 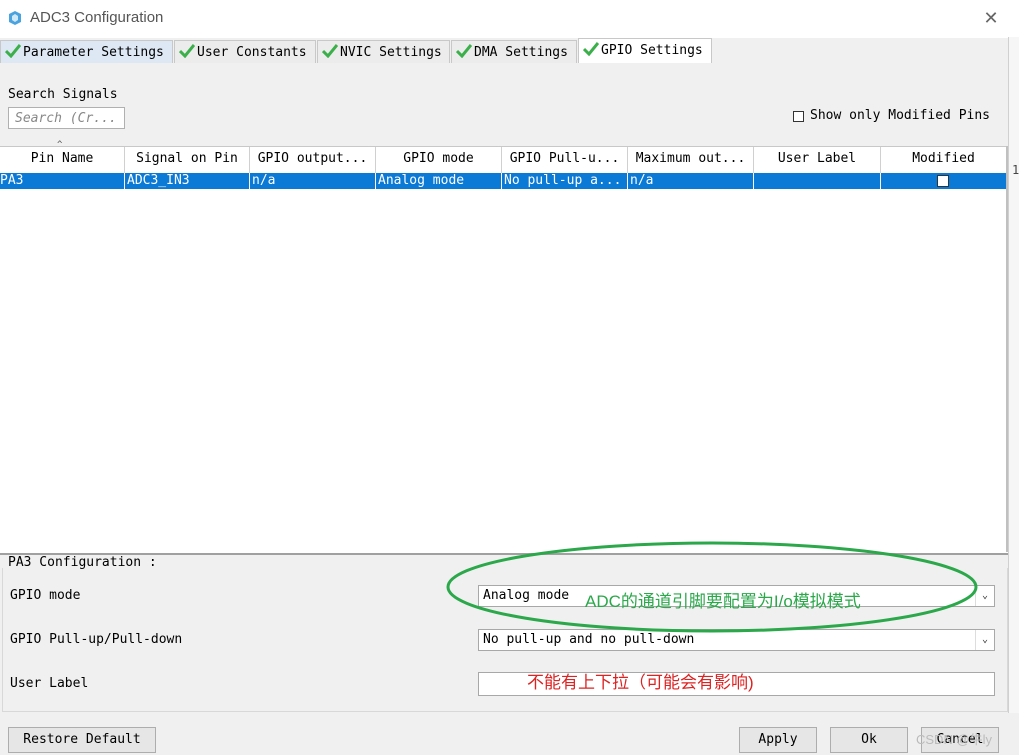 I want to click on search-label: Search Signals, so click(x=63, y=94).